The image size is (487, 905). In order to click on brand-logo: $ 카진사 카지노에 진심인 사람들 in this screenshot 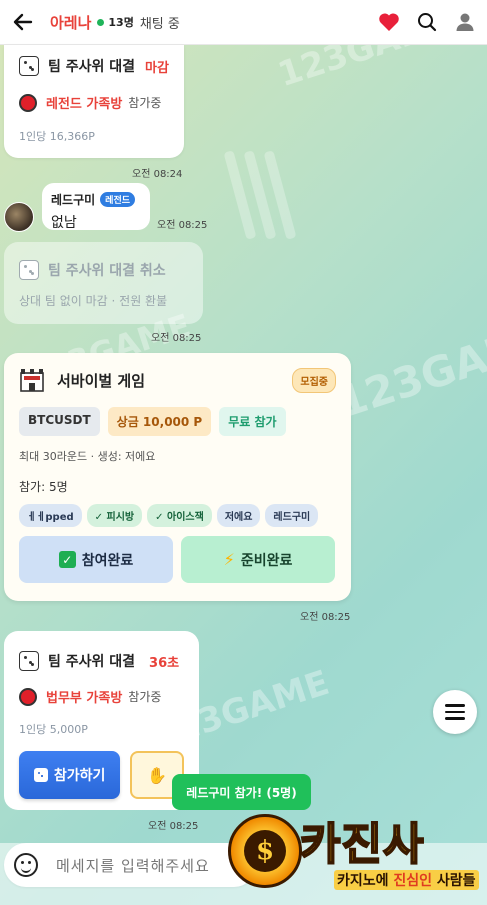, I will do `click(353, 851)`.